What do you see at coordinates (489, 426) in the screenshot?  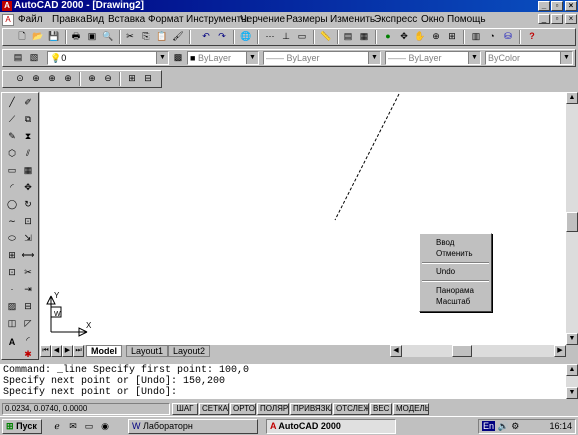 I see `language-icon: En` at bounding box center [489, 426].